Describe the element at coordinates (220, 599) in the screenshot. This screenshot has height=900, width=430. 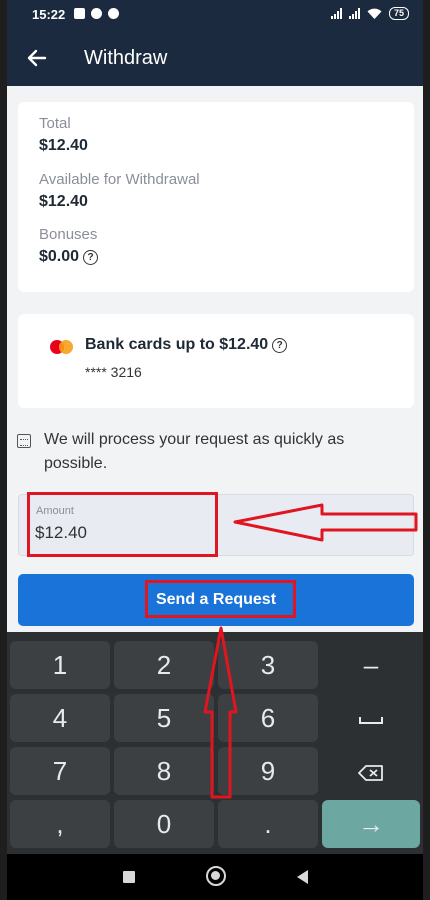
I see `send-button-highlight-box` at that location.